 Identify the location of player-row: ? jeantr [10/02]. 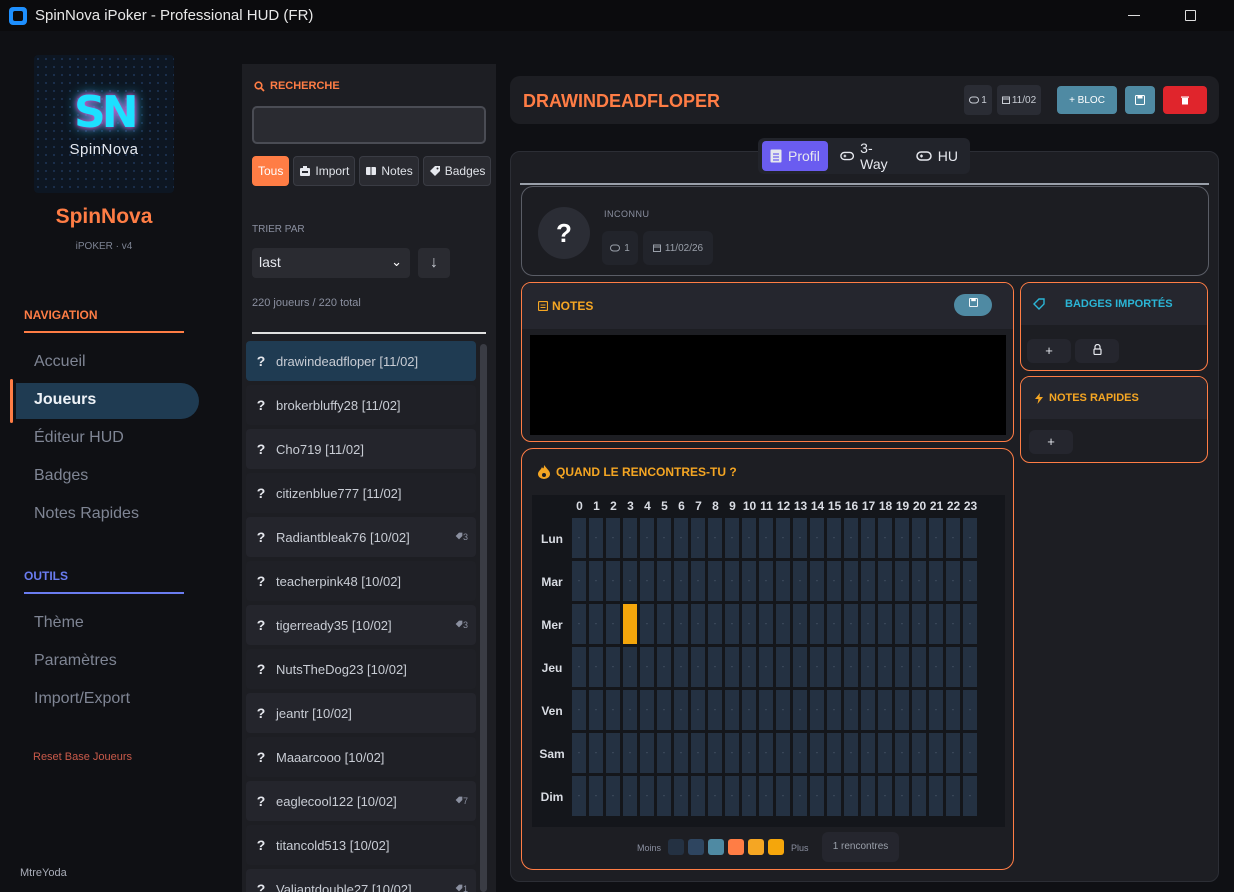
(361, 713).